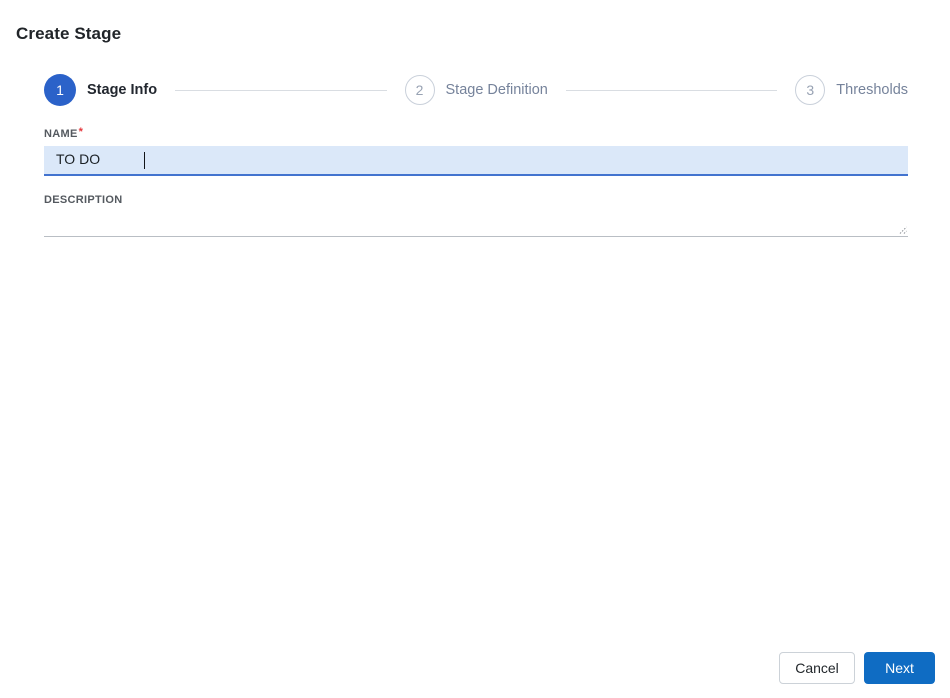 This screenshot has width=950, height=698. I want to click on description-label-text: DESCRIPTION, so click(83, 200).